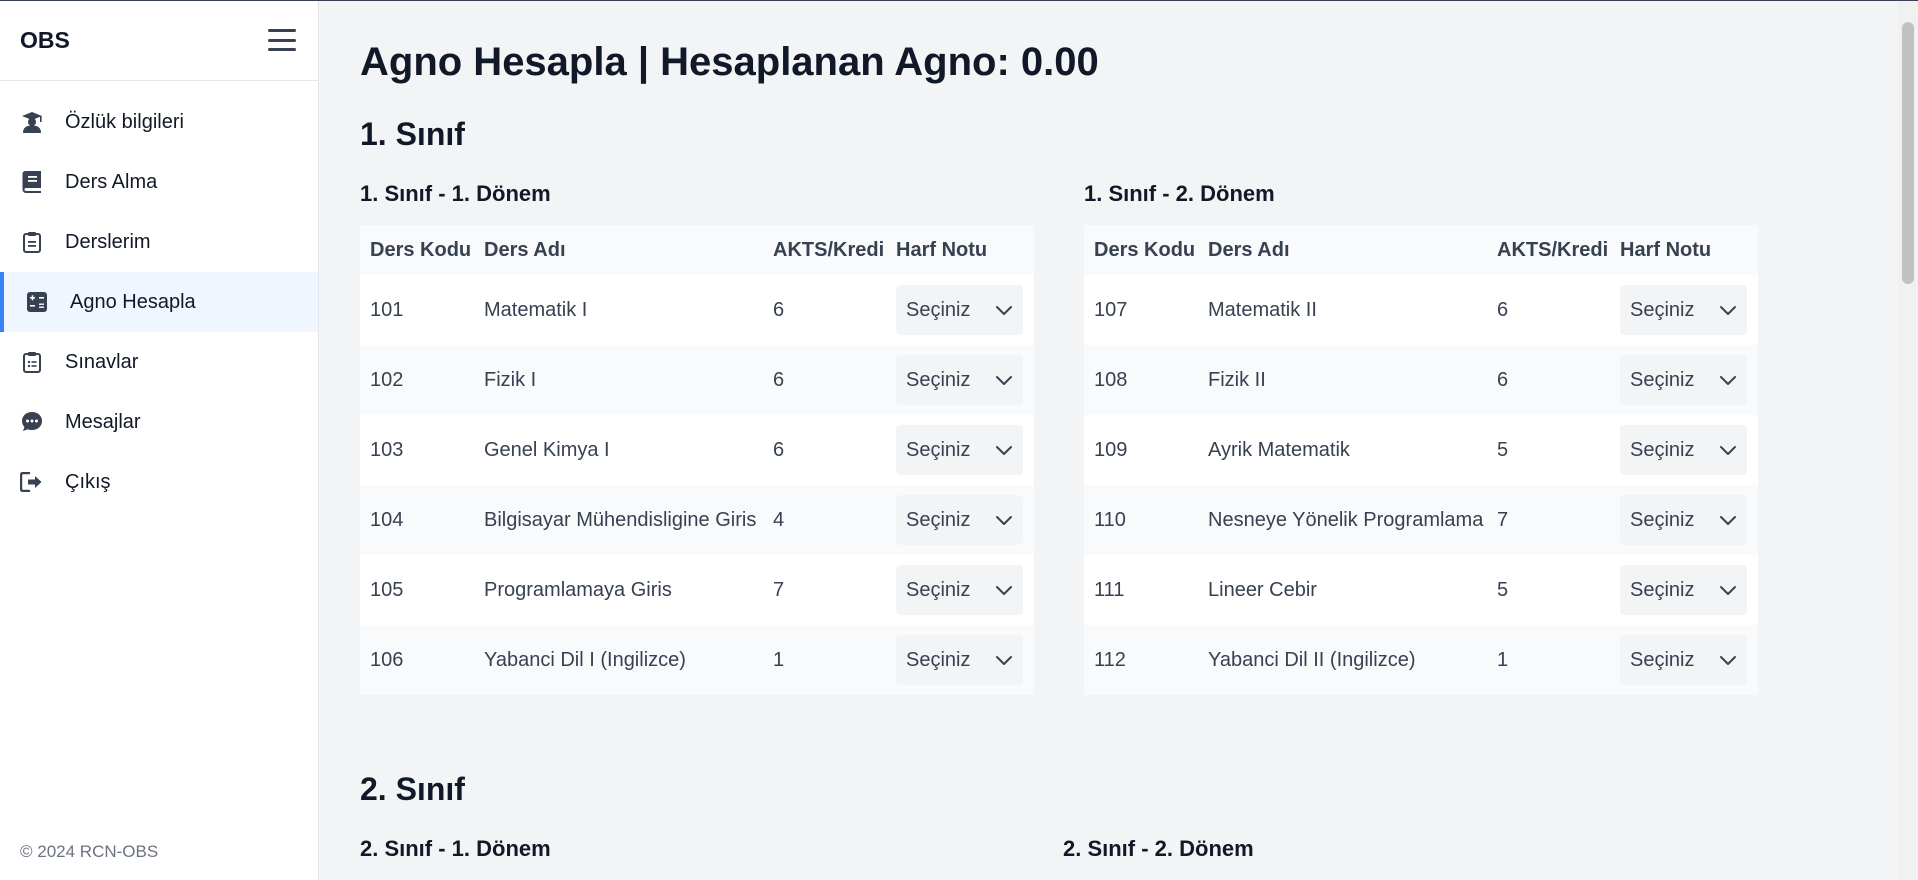 This screenshot has width=1918, height=880. What do you see at coordinates (37, 302) in the screenshot?
I see `calculator-icon` at bounding box center [37, 302].